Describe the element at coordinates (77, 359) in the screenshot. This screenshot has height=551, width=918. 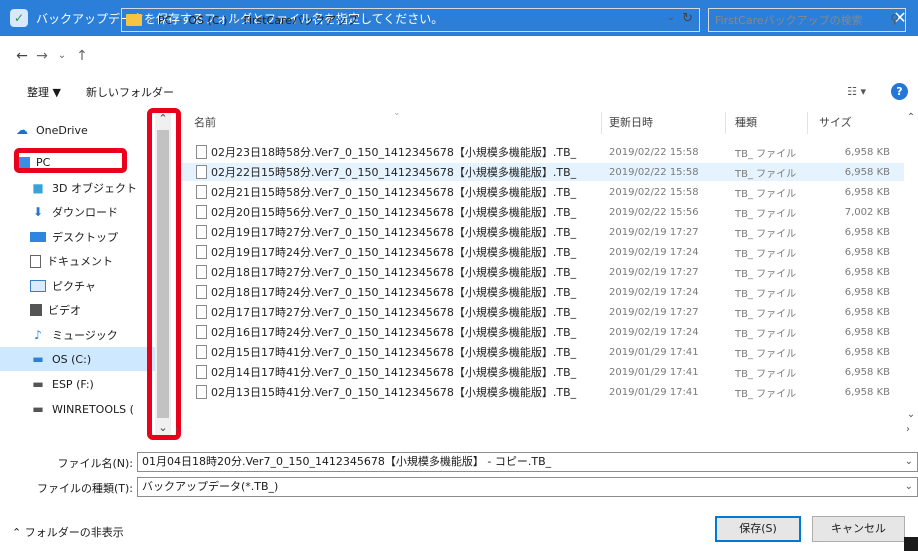
I see `nav-item-os-drive: ▬ OS (C:)` at that location.